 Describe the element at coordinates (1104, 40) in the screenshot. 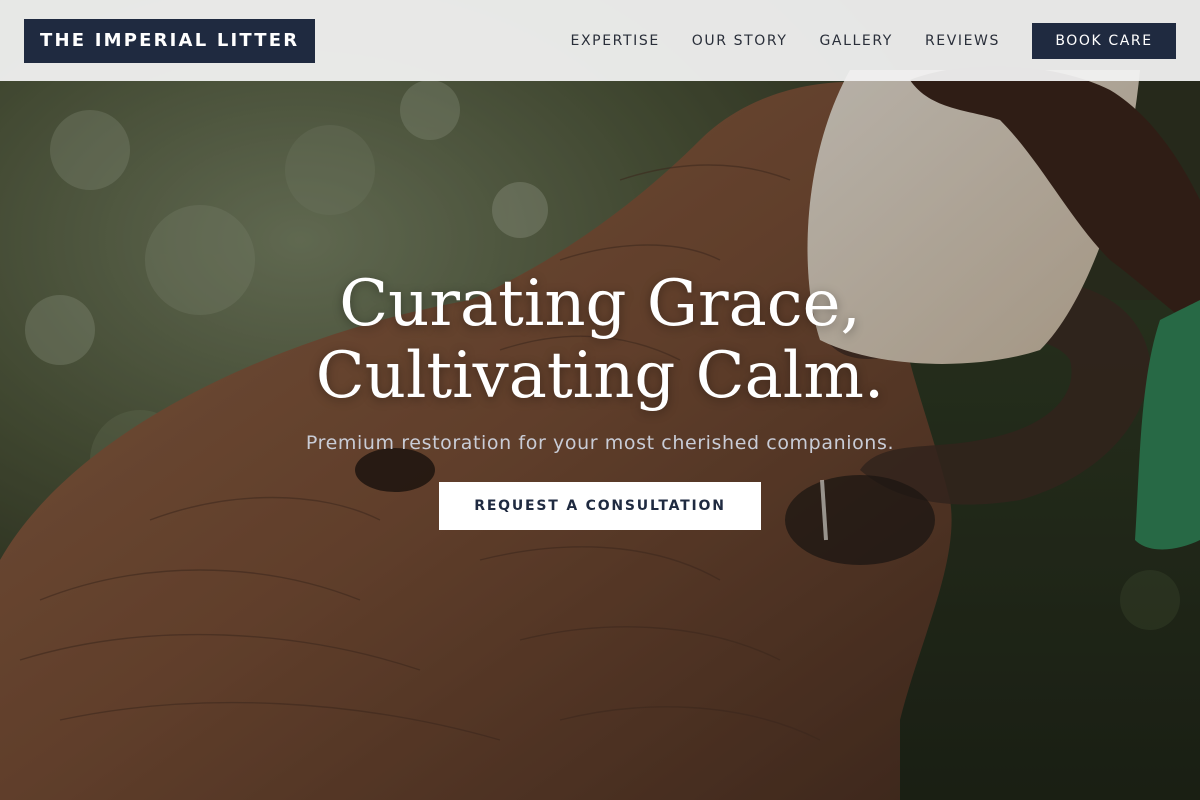

I see `book-care-button: BOOK CARE` at that location.